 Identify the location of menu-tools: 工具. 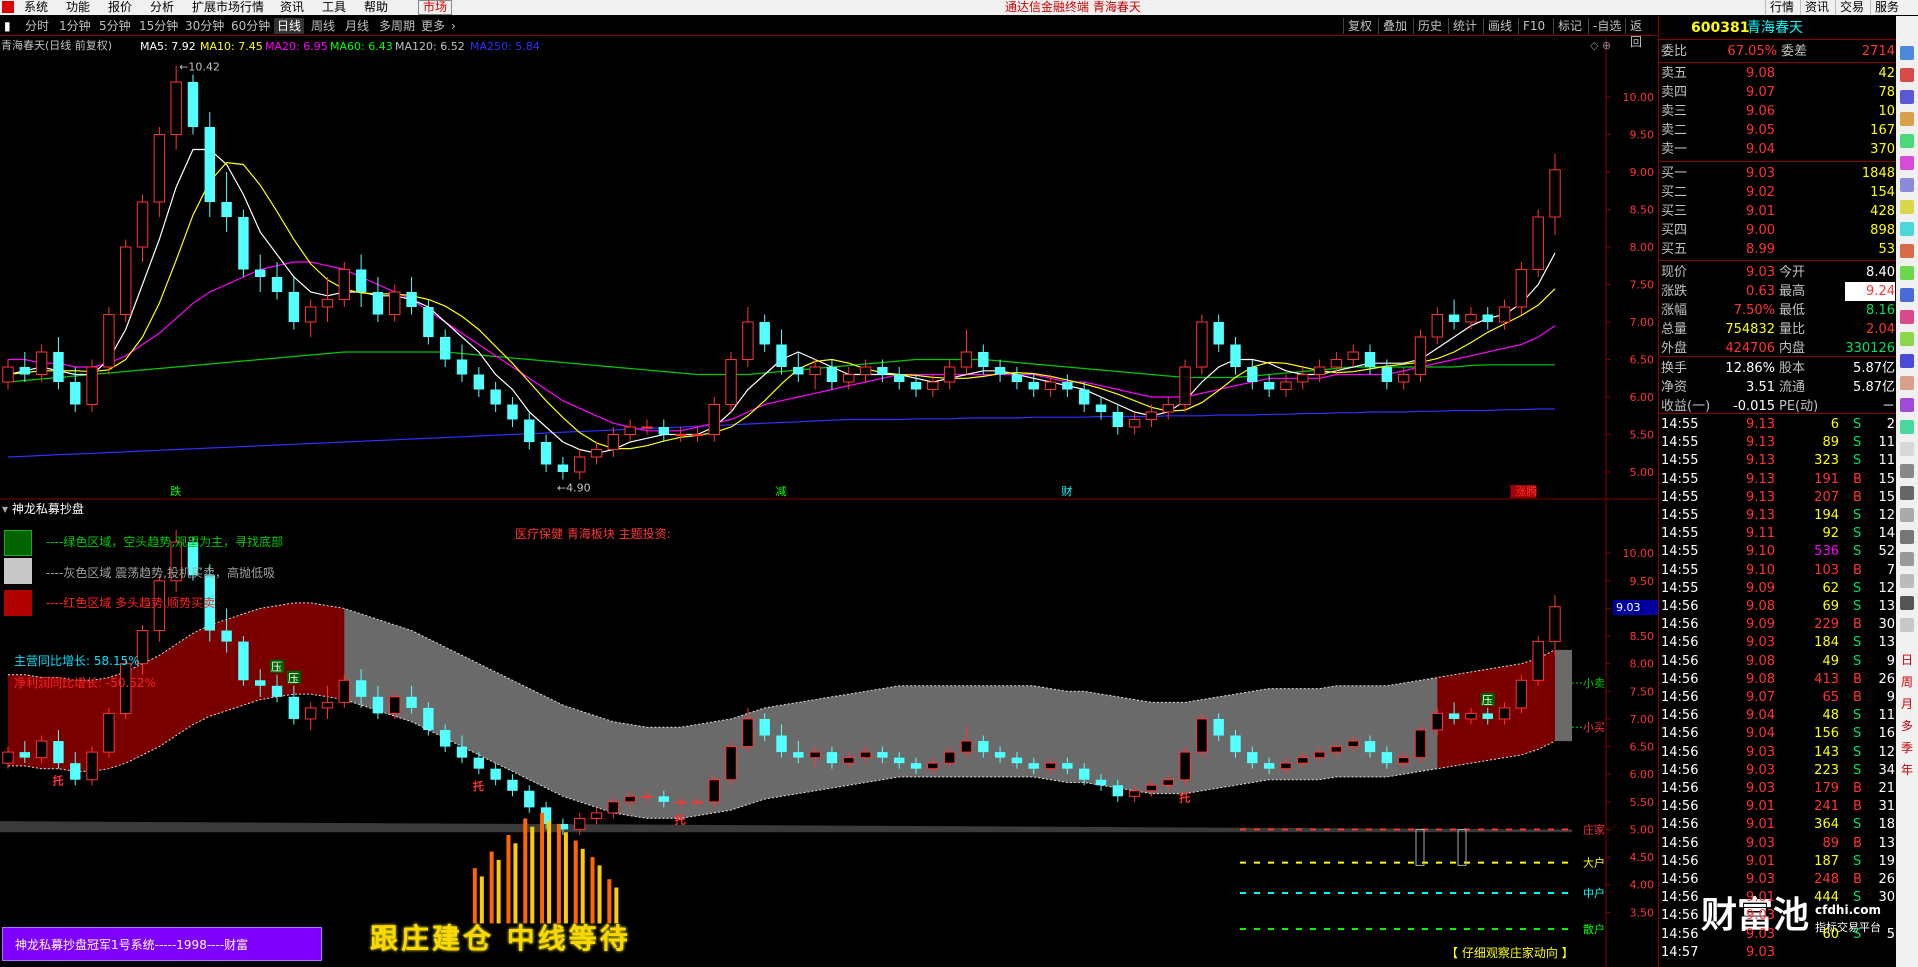
(334, 7).